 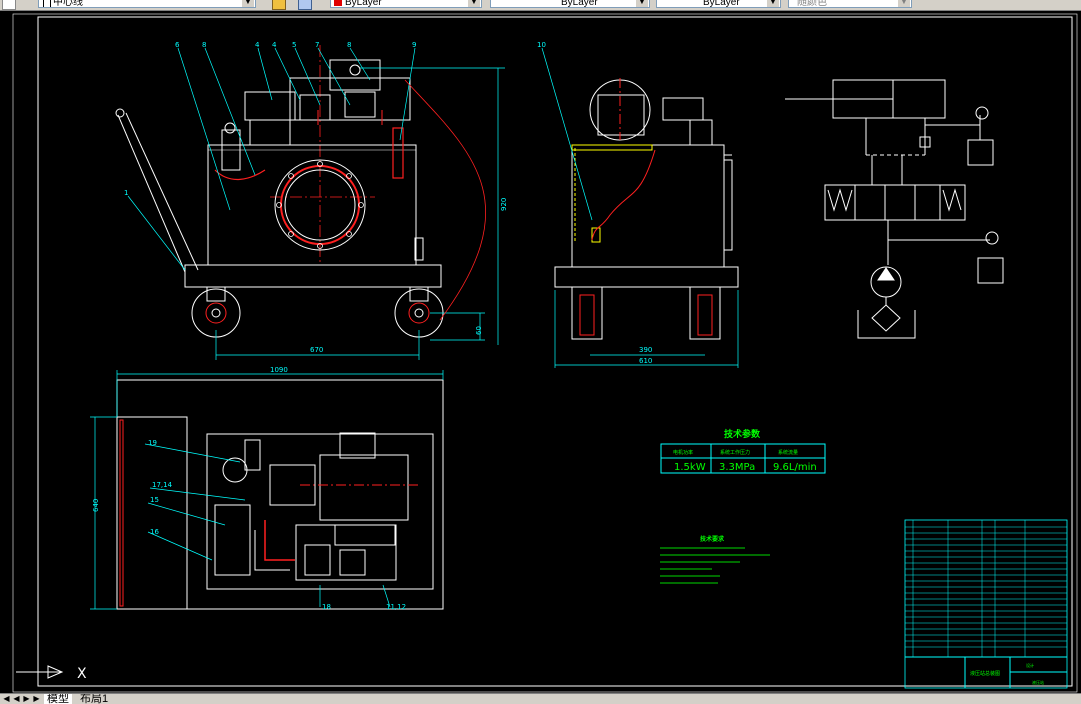 I want to click on ucs-x-label: X, so click(x=82, y=674).